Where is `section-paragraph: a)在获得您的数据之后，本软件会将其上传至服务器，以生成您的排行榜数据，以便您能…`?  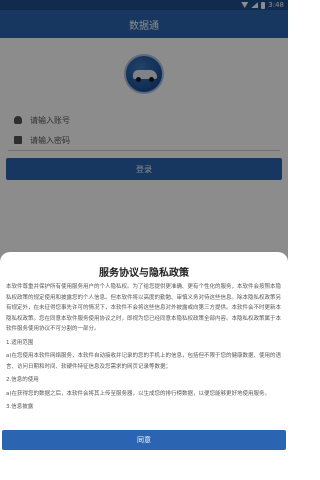
section-paragraph: a)在获得您的数据之后，本软件会将其上传至服务器，以生成您的排行榜数据，以便您能… is located at coordinates (138, 393).